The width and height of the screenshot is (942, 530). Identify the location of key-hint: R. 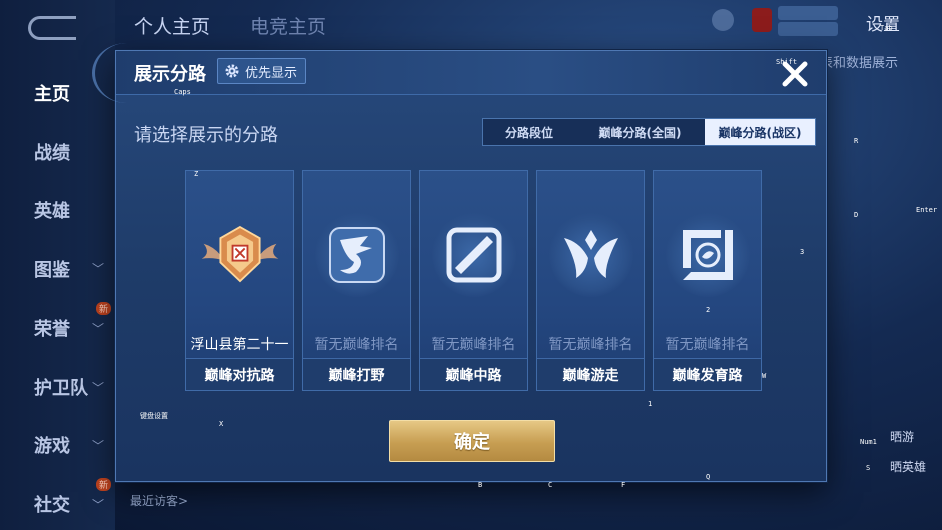
(856, 141).